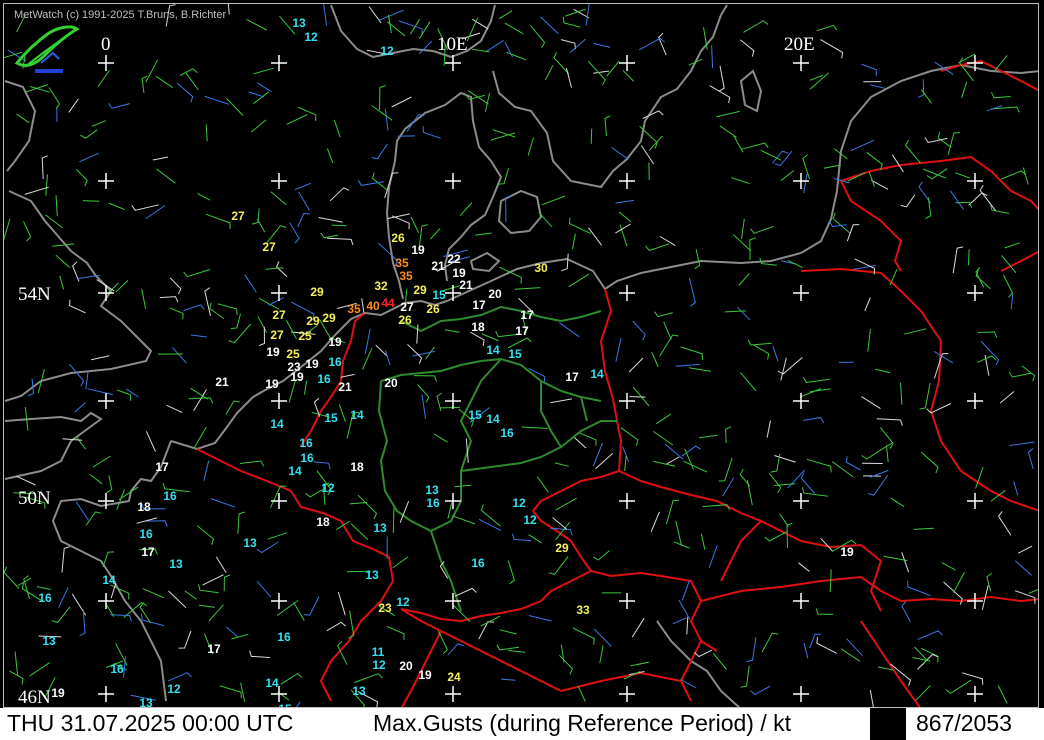 This screenshot has width=1044, height=740. Describe the element at coordinates (496, 596) in the screenshot. I see `border-de-at` at that location.